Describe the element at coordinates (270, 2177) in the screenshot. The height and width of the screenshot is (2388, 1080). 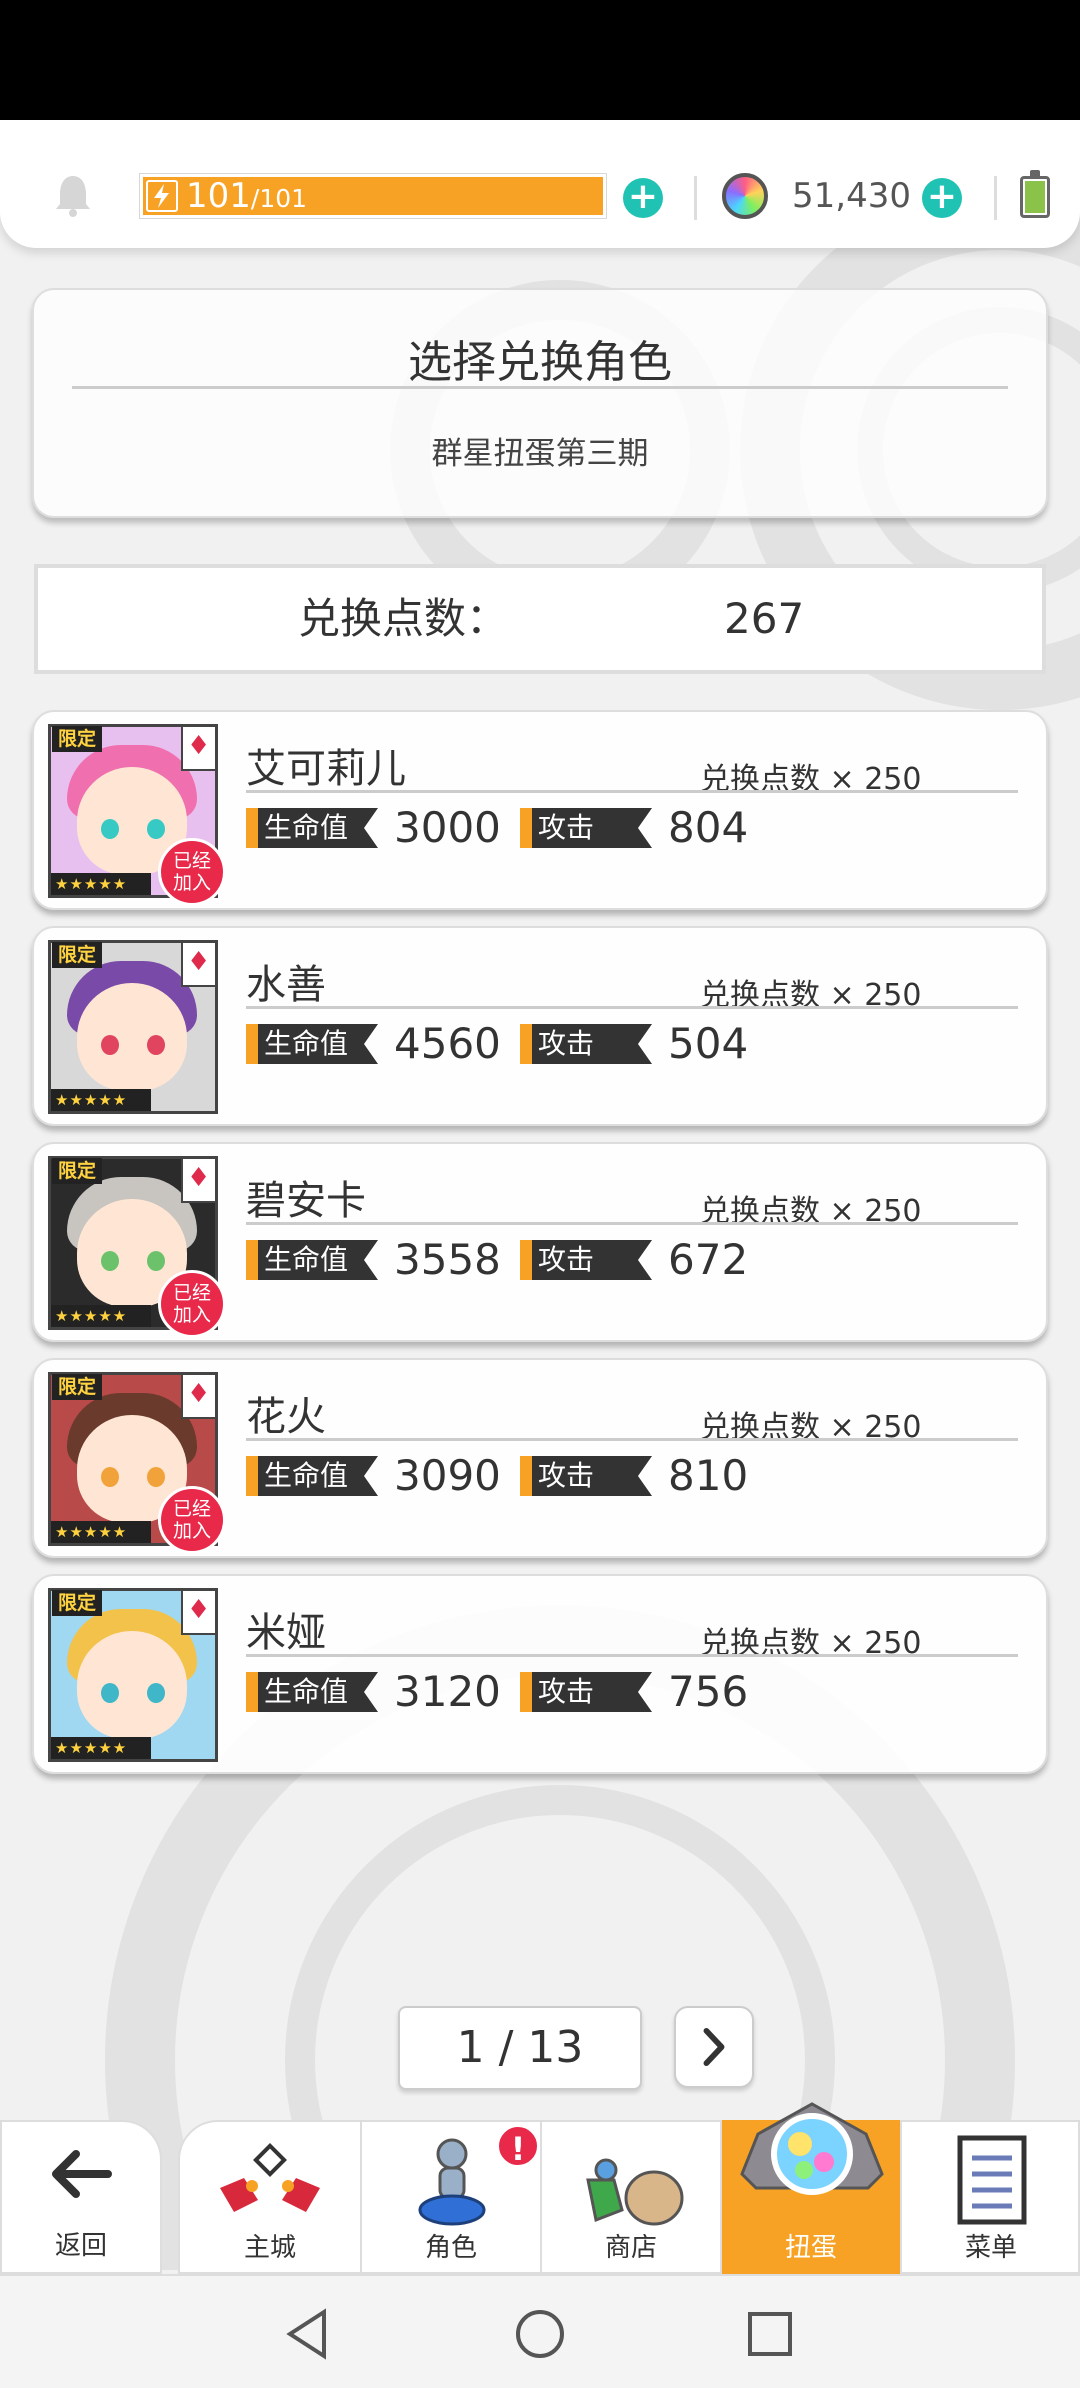
I see `castle-icon` at that location.